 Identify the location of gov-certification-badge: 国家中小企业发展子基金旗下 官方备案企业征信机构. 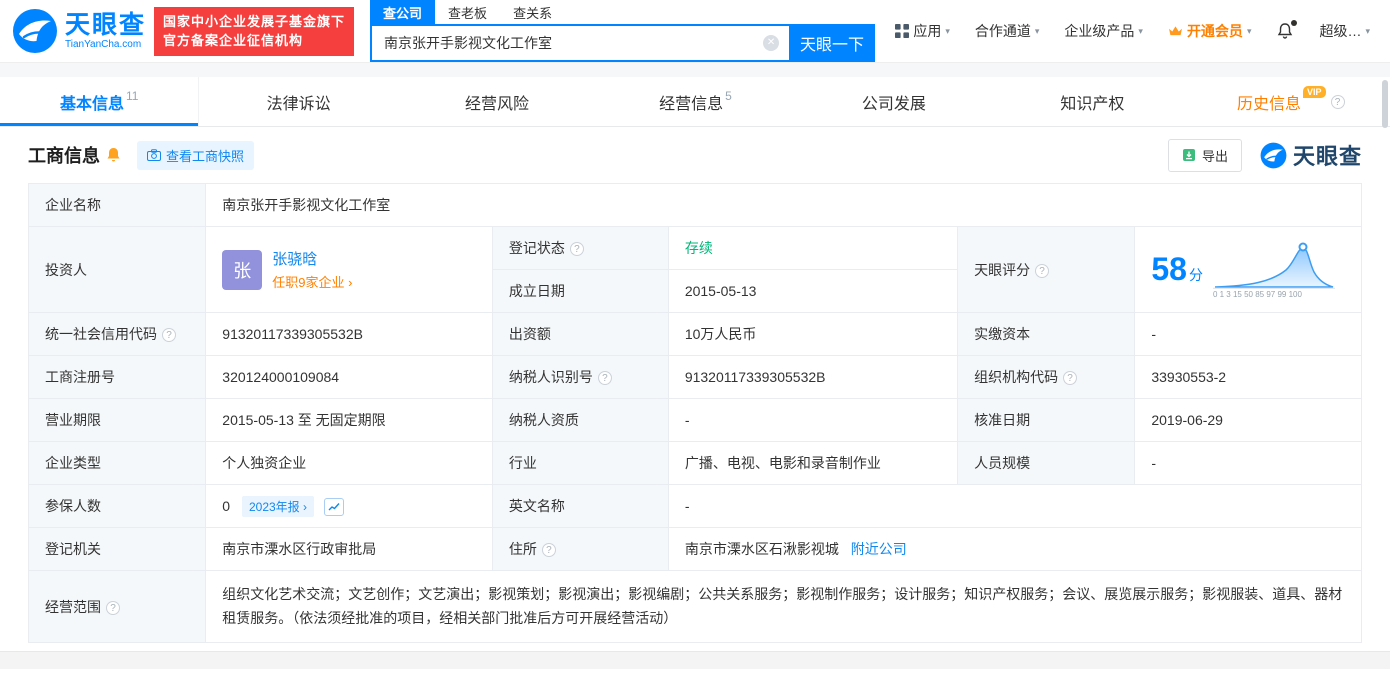
(254, 31).